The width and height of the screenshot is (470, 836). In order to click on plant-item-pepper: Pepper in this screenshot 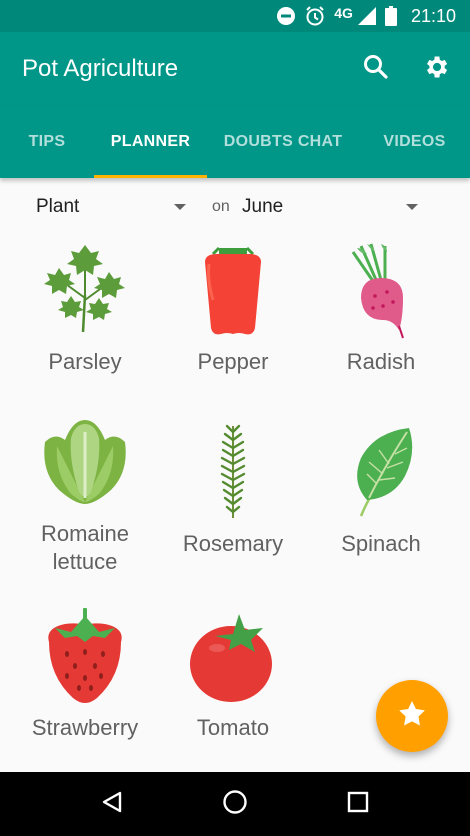, I will do `click(233, 308)`.